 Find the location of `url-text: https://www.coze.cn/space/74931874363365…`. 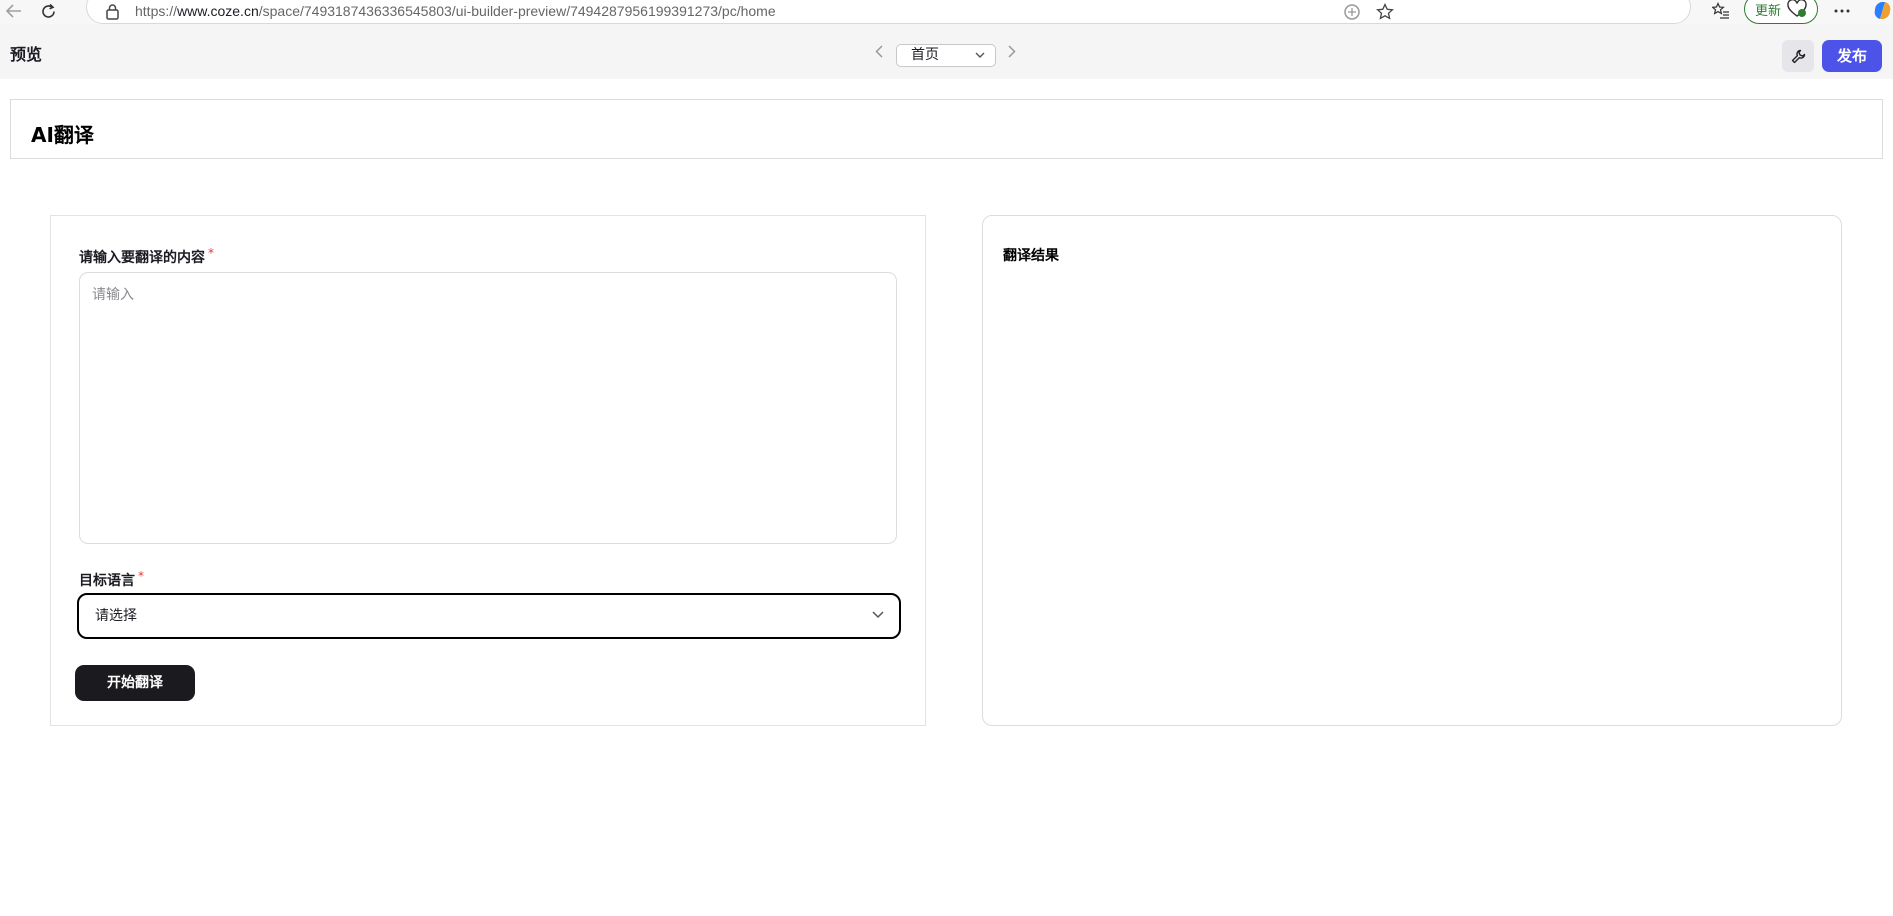

url-text: https://www.coze.cn/space/74931874363365… is located at coordinates (455, 11).